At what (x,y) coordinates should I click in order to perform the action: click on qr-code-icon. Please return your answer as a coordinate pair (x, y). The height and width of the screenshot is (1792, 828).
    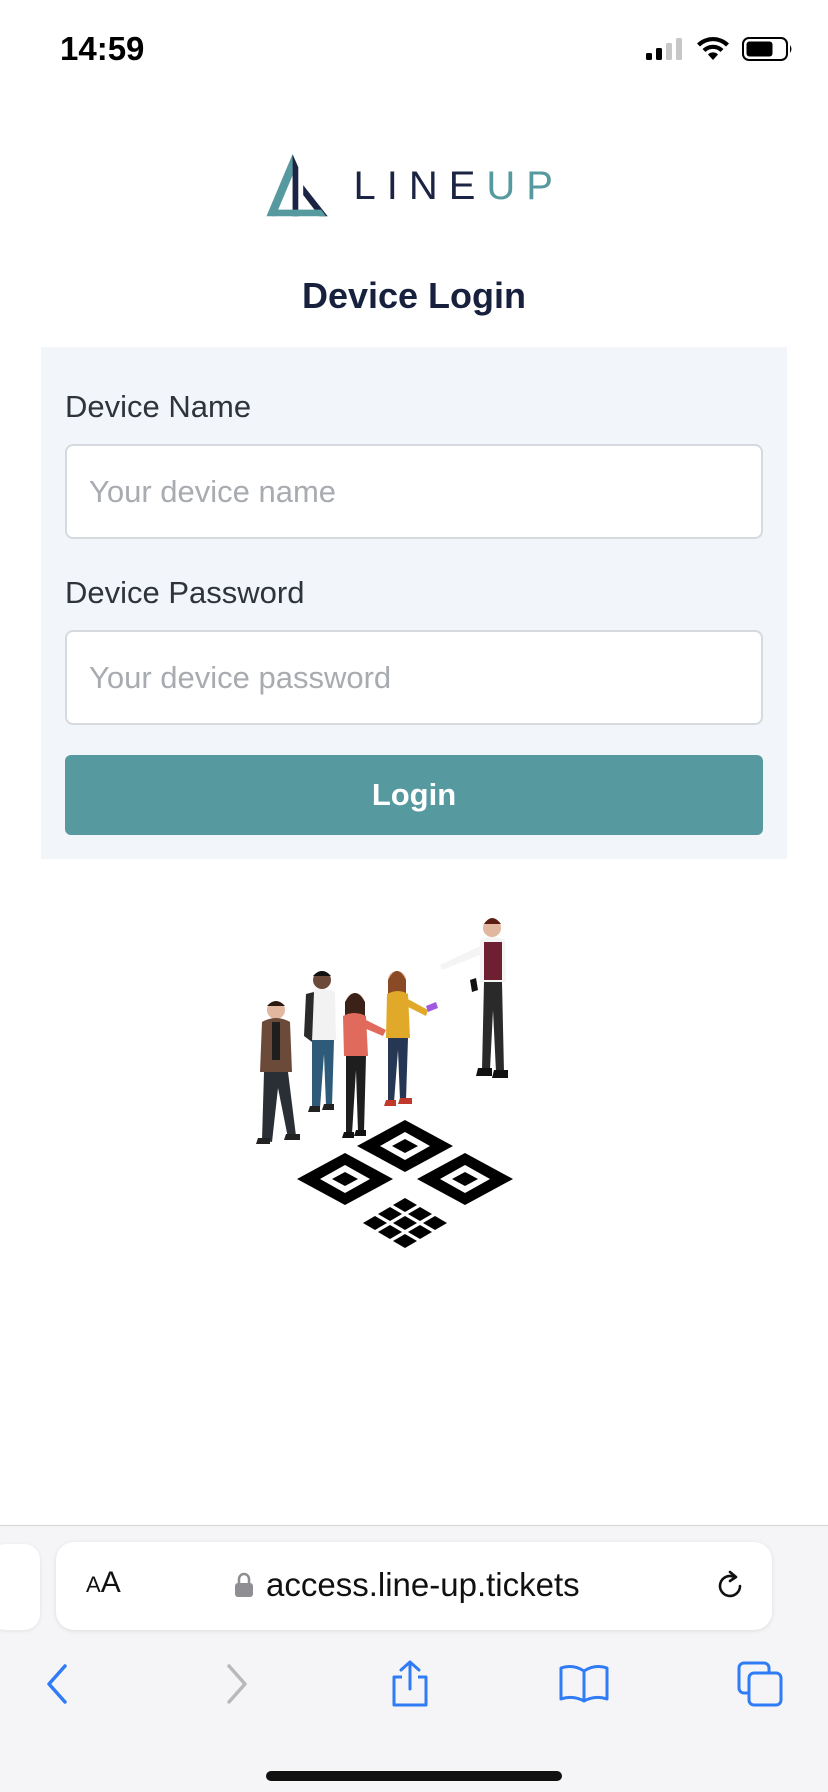
    Looking at the image, I should click on (405, 1184).